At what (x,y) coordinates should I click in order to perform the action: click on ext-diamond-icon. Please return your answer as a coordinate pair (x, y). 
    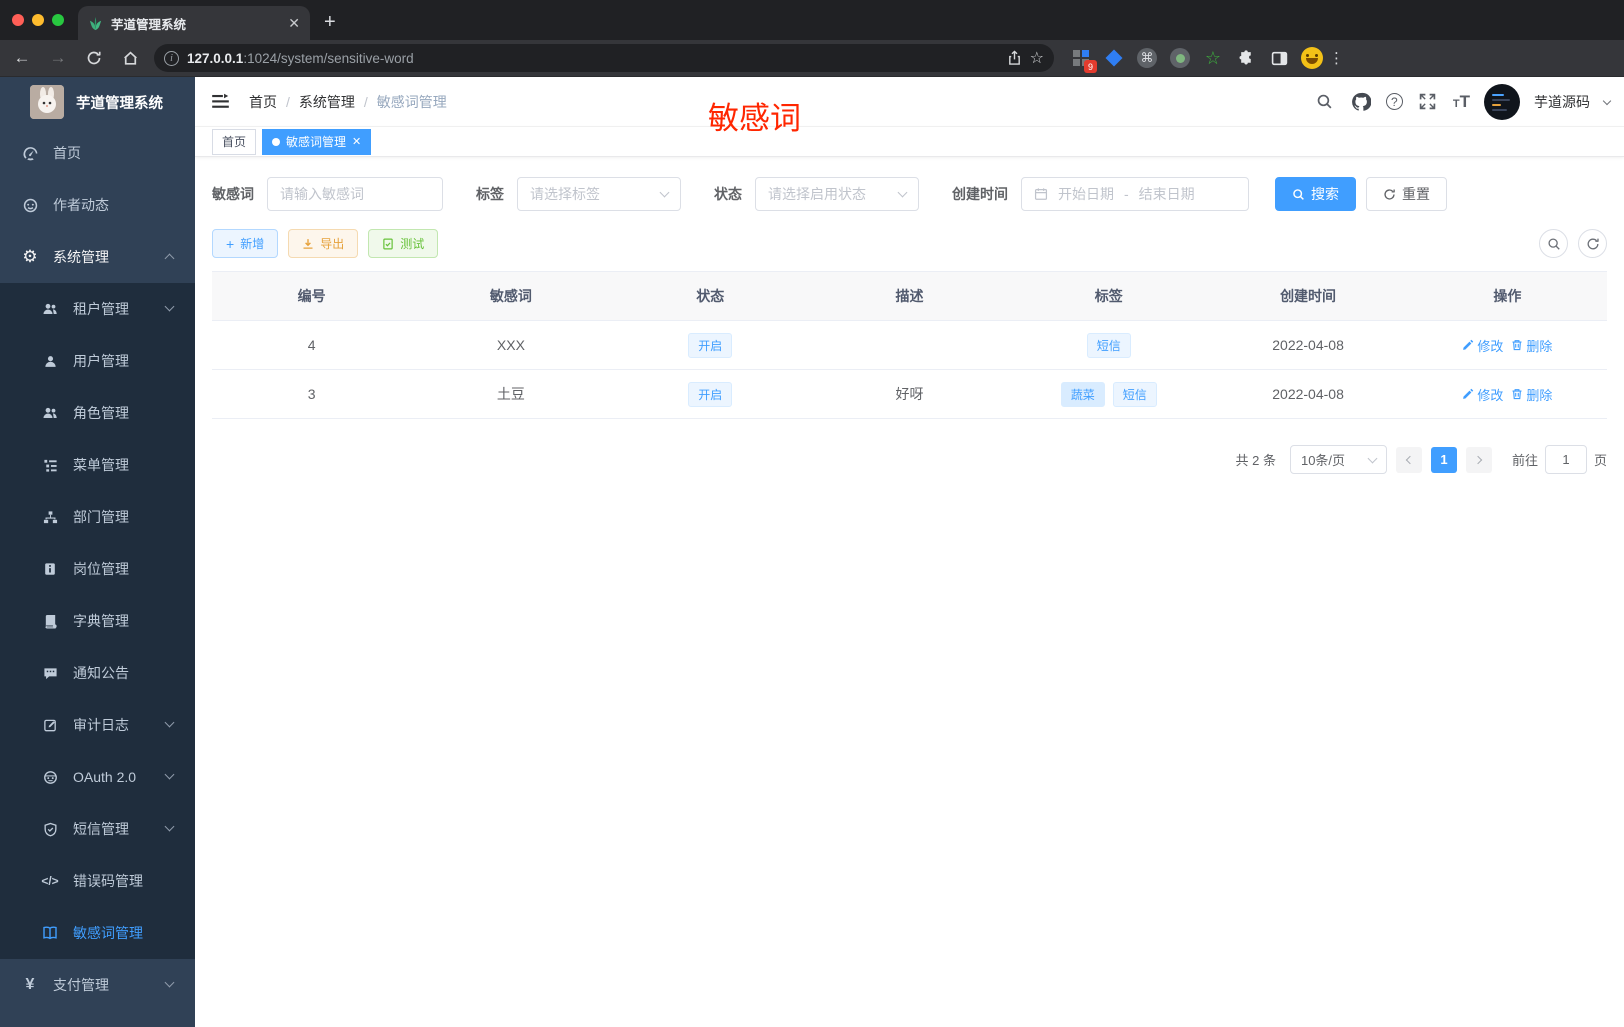
    Looking at the image, I should click on (1114, 58).